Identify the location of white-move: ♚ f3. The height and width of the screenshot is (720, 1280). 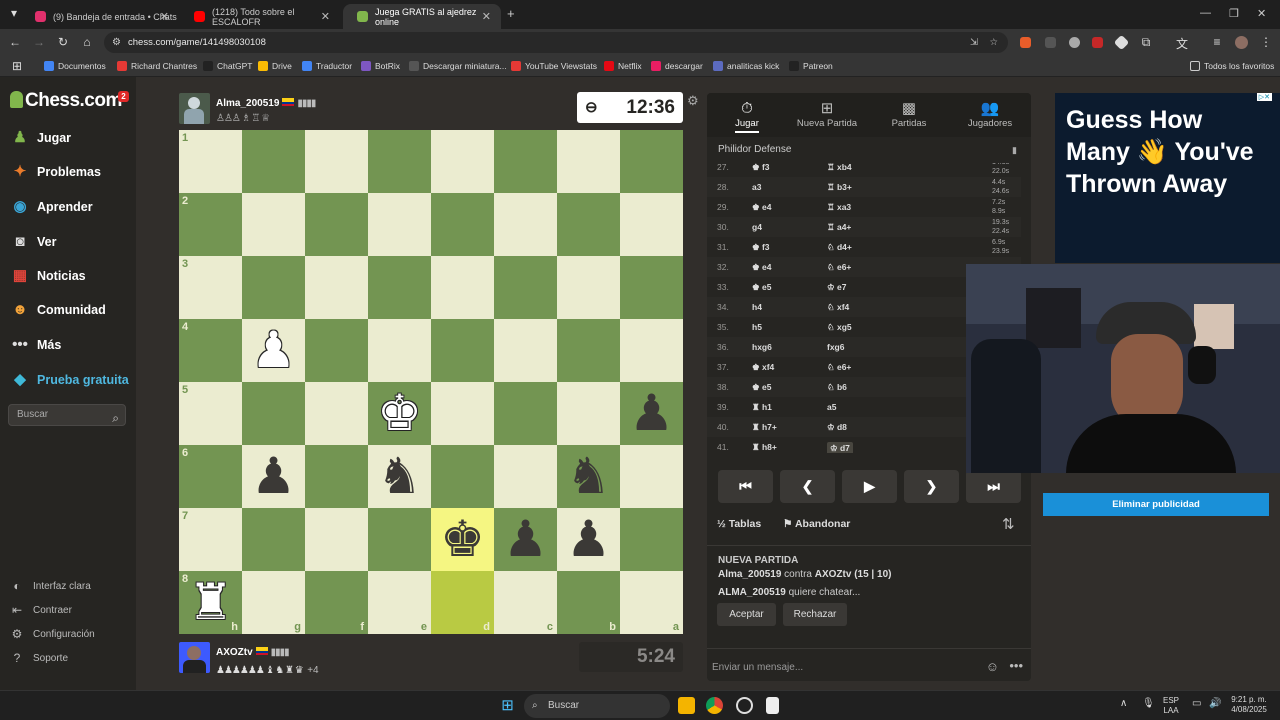
(761, 168).